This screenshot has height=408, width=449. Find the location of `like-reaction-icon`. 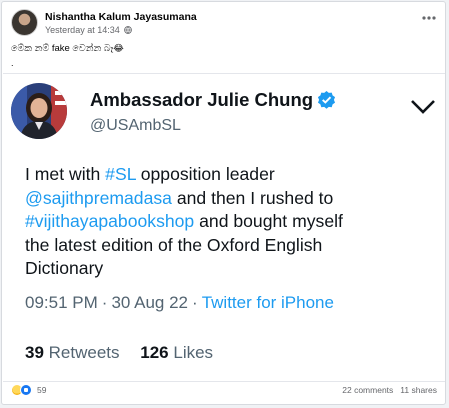

like-reaction-icon is located at coordinates (26, 390).